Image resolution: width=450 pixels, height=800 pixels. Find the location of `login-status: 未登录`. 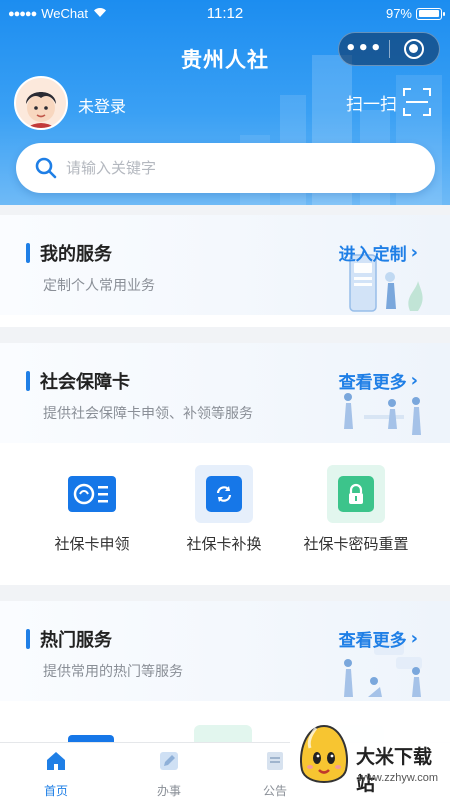

login-status: 未登录 is located at coordinates (102, 105).